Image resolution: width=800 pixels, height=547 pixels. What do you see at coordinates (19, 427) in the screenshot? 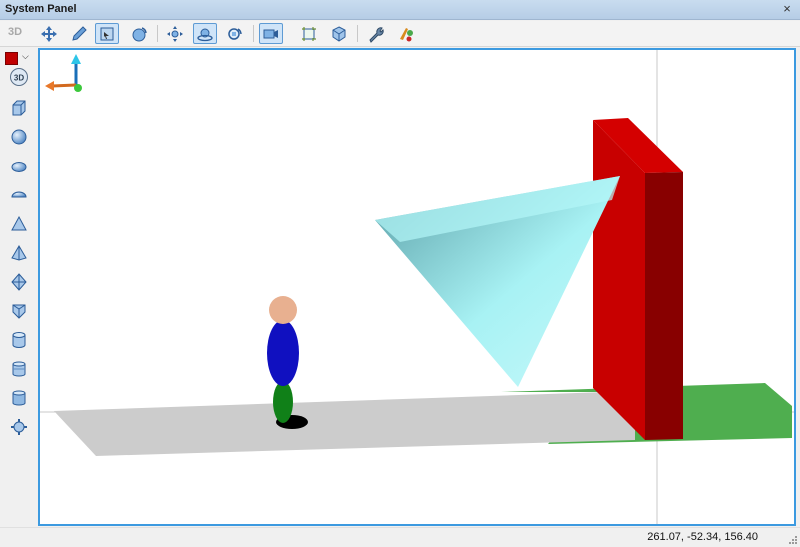
I see `gear-ring-icon` at bounding box center [19, 427].